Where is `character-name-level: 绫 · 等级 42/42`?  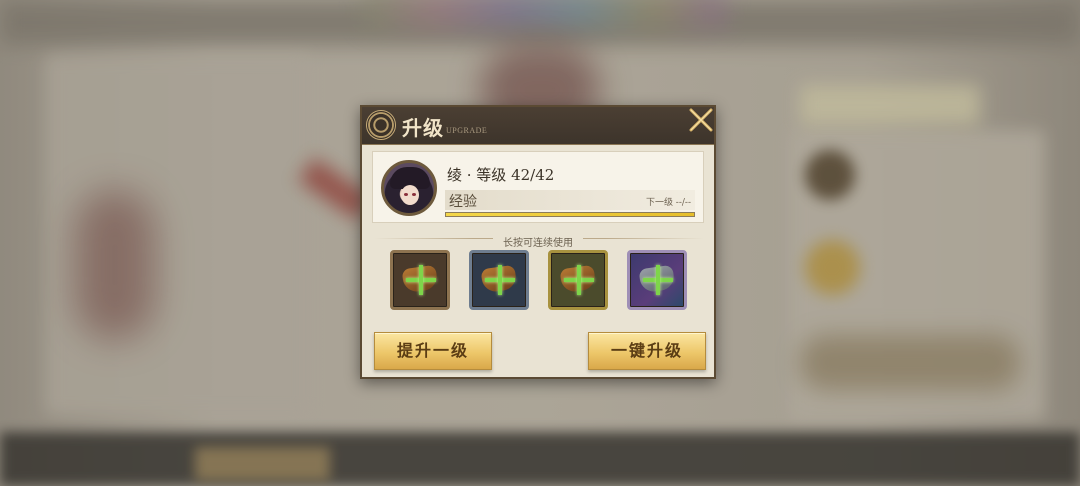 character-name-level: 绫 · 等级 42/42 is located at coordinates (501, 175).